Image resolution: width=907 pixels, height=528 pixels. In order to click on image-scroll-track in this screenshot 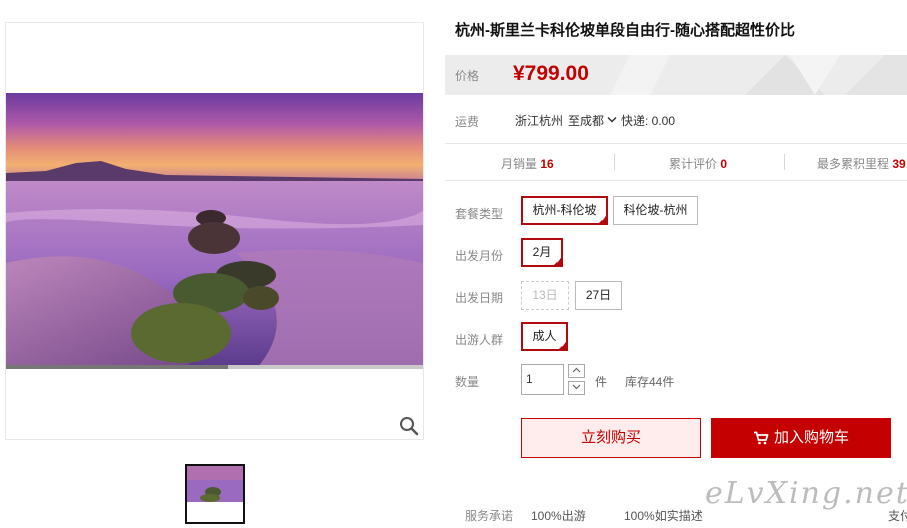, I will do `click(214, 367)`.